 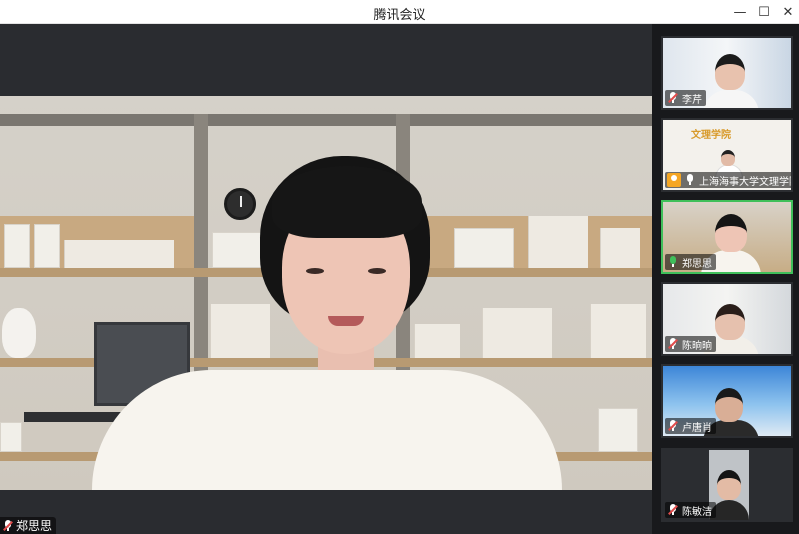 I want to click on participant-label: 陈敏洁, so click(x=690, y=510).